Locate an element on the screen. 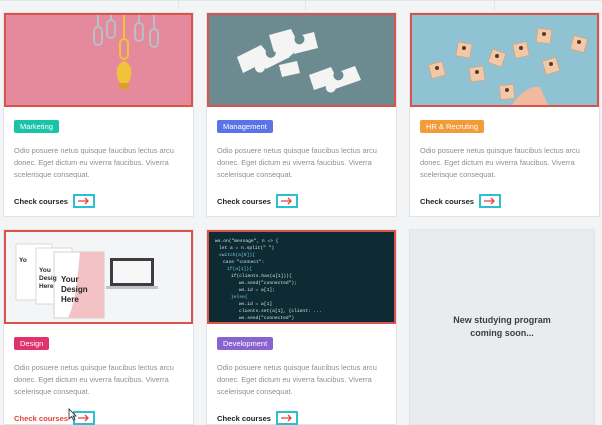 This screenshot has width=602, height=425. svg-text: }else{ is located at coordinates (239, 297).